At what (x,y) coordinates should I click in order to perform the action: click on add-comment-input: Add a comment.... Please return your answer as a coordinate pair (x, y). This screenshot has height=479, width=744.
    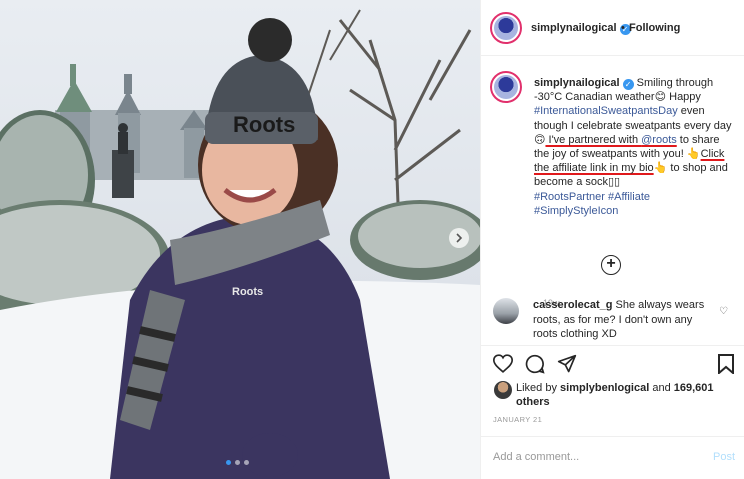
    Looking at the image, I should click on (536, 457).